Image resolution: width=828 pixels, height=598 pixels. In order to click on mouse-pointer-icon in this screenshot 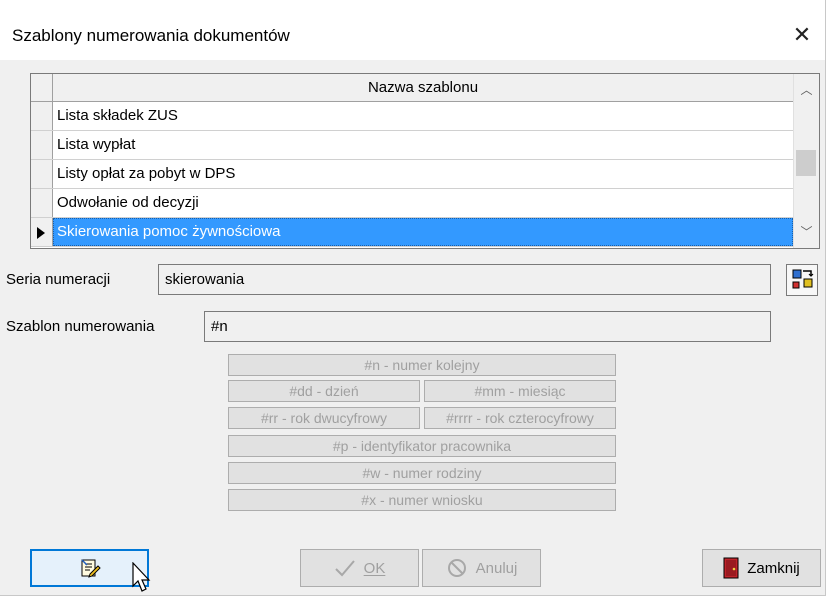, I will do `click(141, 577)`.